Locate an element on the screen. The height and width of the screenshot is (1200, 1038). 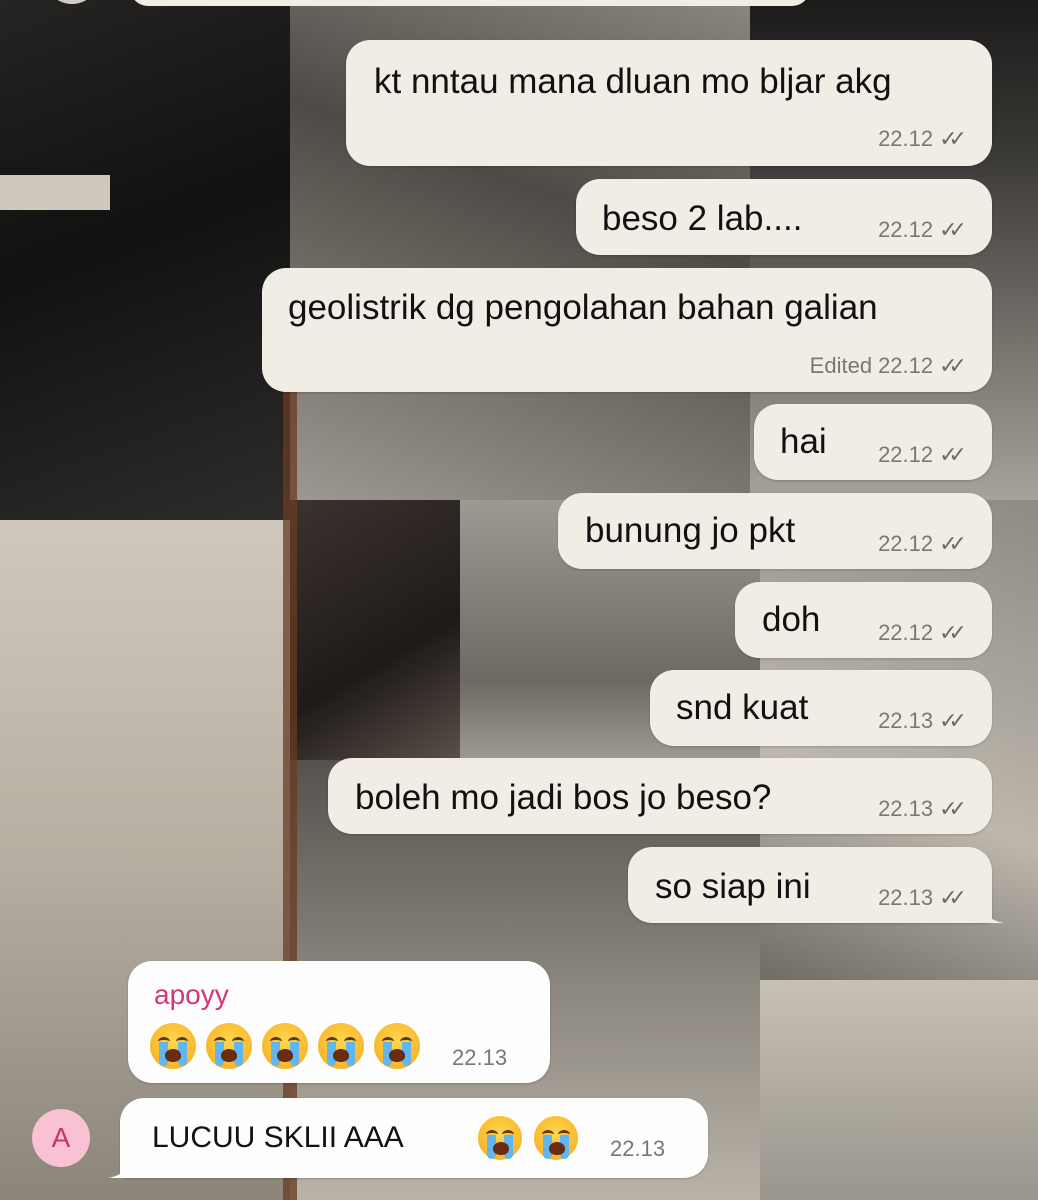
message-text: LUCUU SKLII AAA is located at coordinates (278, 1137).